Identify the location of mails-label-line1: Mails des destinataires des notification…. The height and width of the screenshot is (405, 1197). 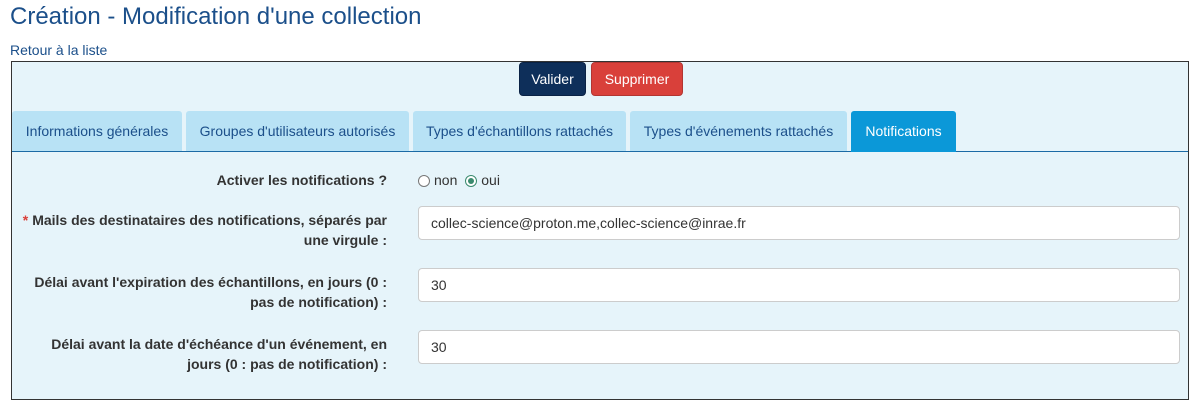
(209, 220).